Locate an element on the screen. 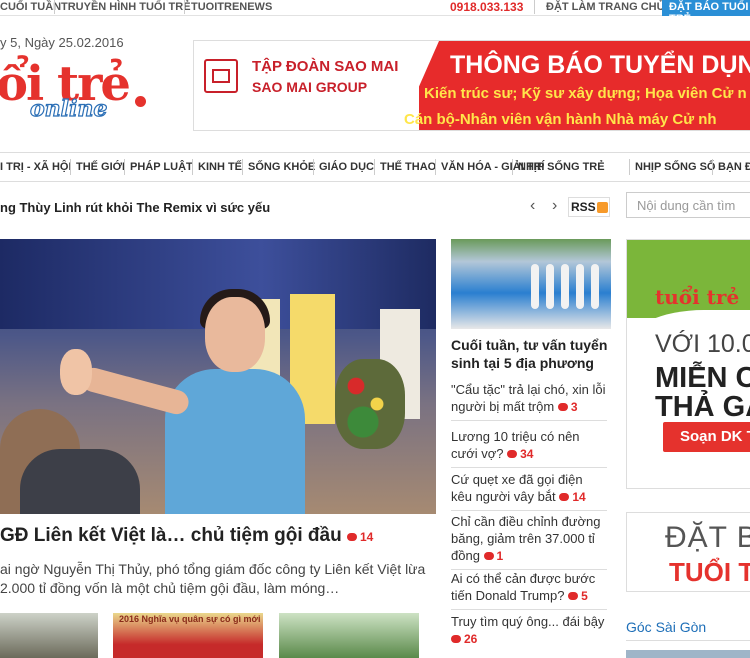  list-item: Truy tìm quý ông... đái bậy 26 is located at coordinates (529, 632).